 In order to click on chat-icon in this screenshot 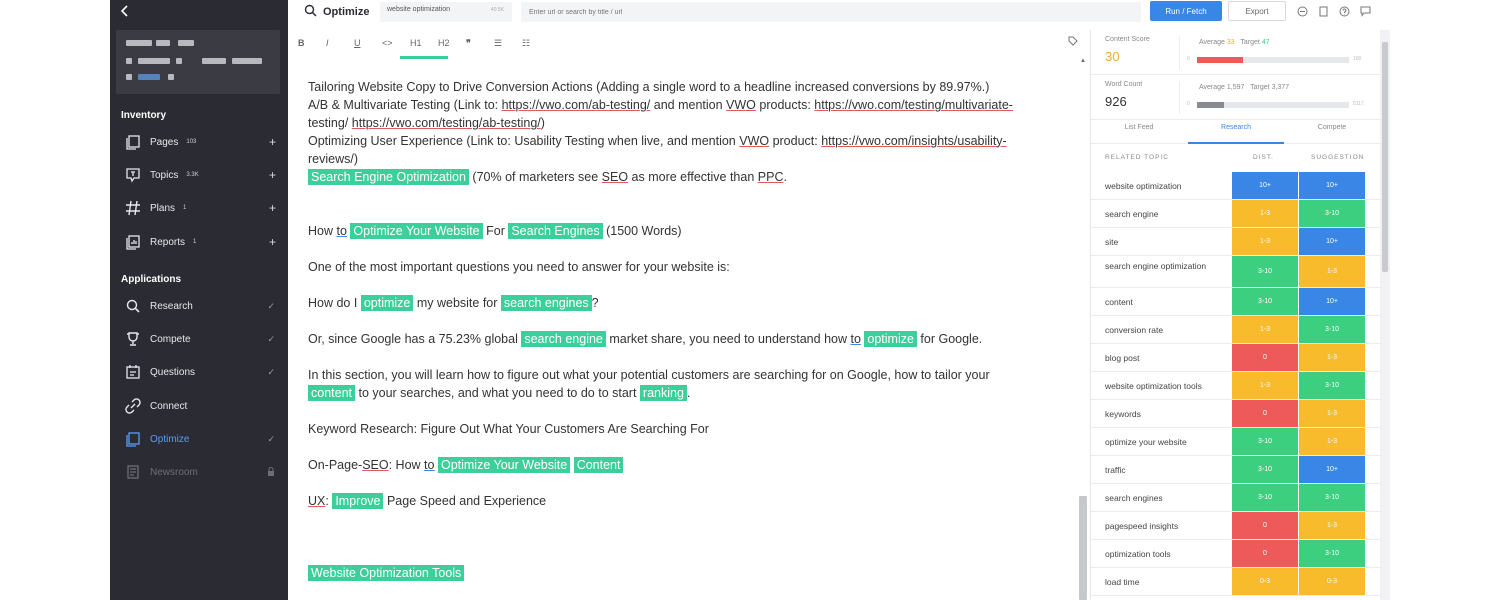, I will do `click(1365, 11)`.